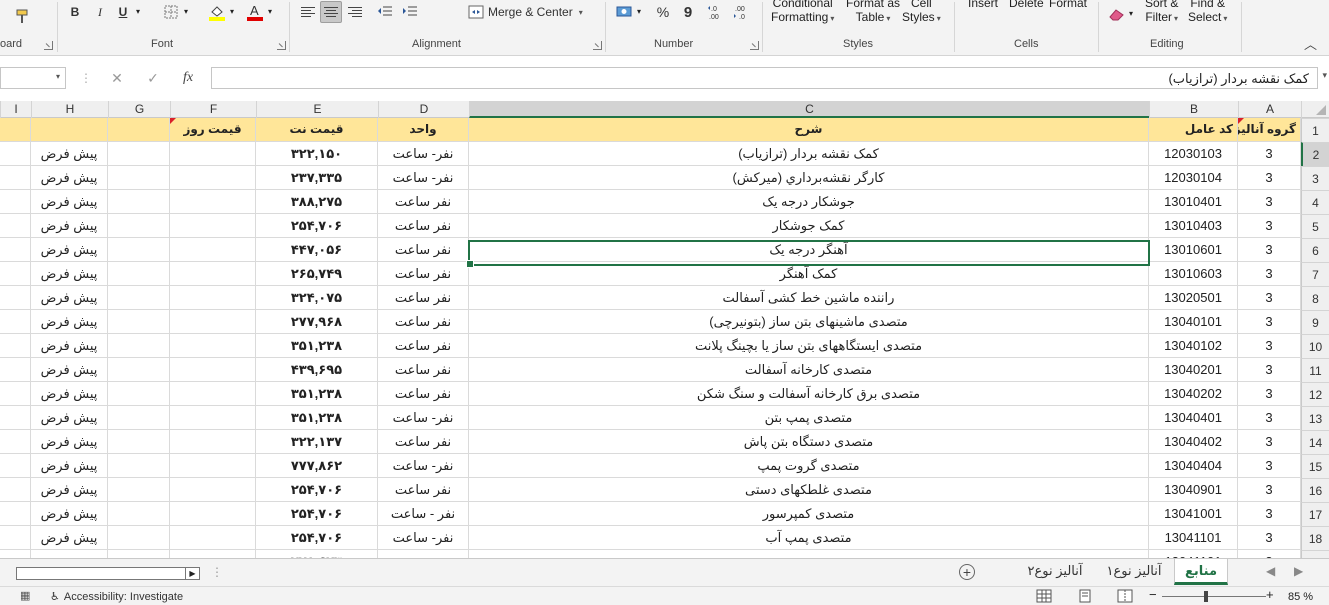 The image size is (1329, 605). I want to click on page-break-view-button, so click(1125, 596).